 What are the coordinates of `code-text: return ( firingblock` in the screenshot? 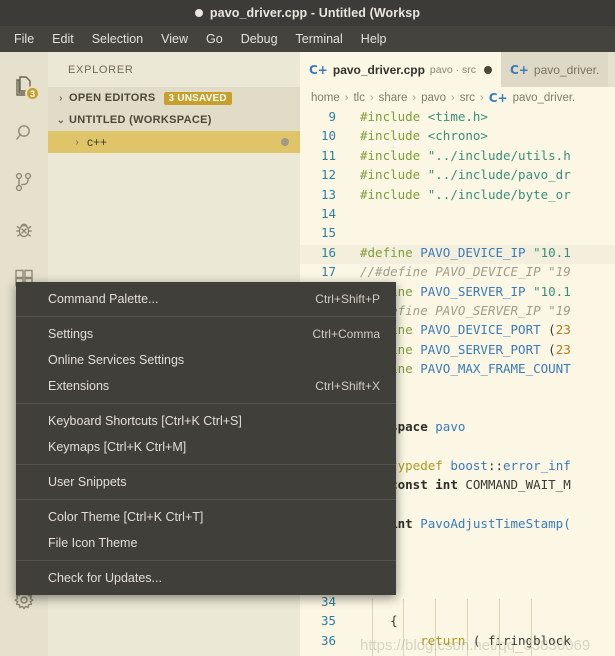 It's located at (460, 642).